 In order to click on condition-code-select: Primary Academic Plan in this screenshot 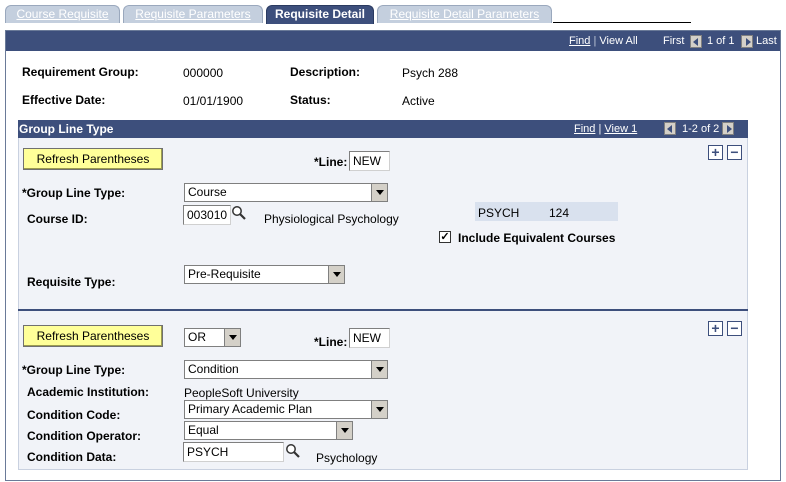, I will do `click(286, 409)`.